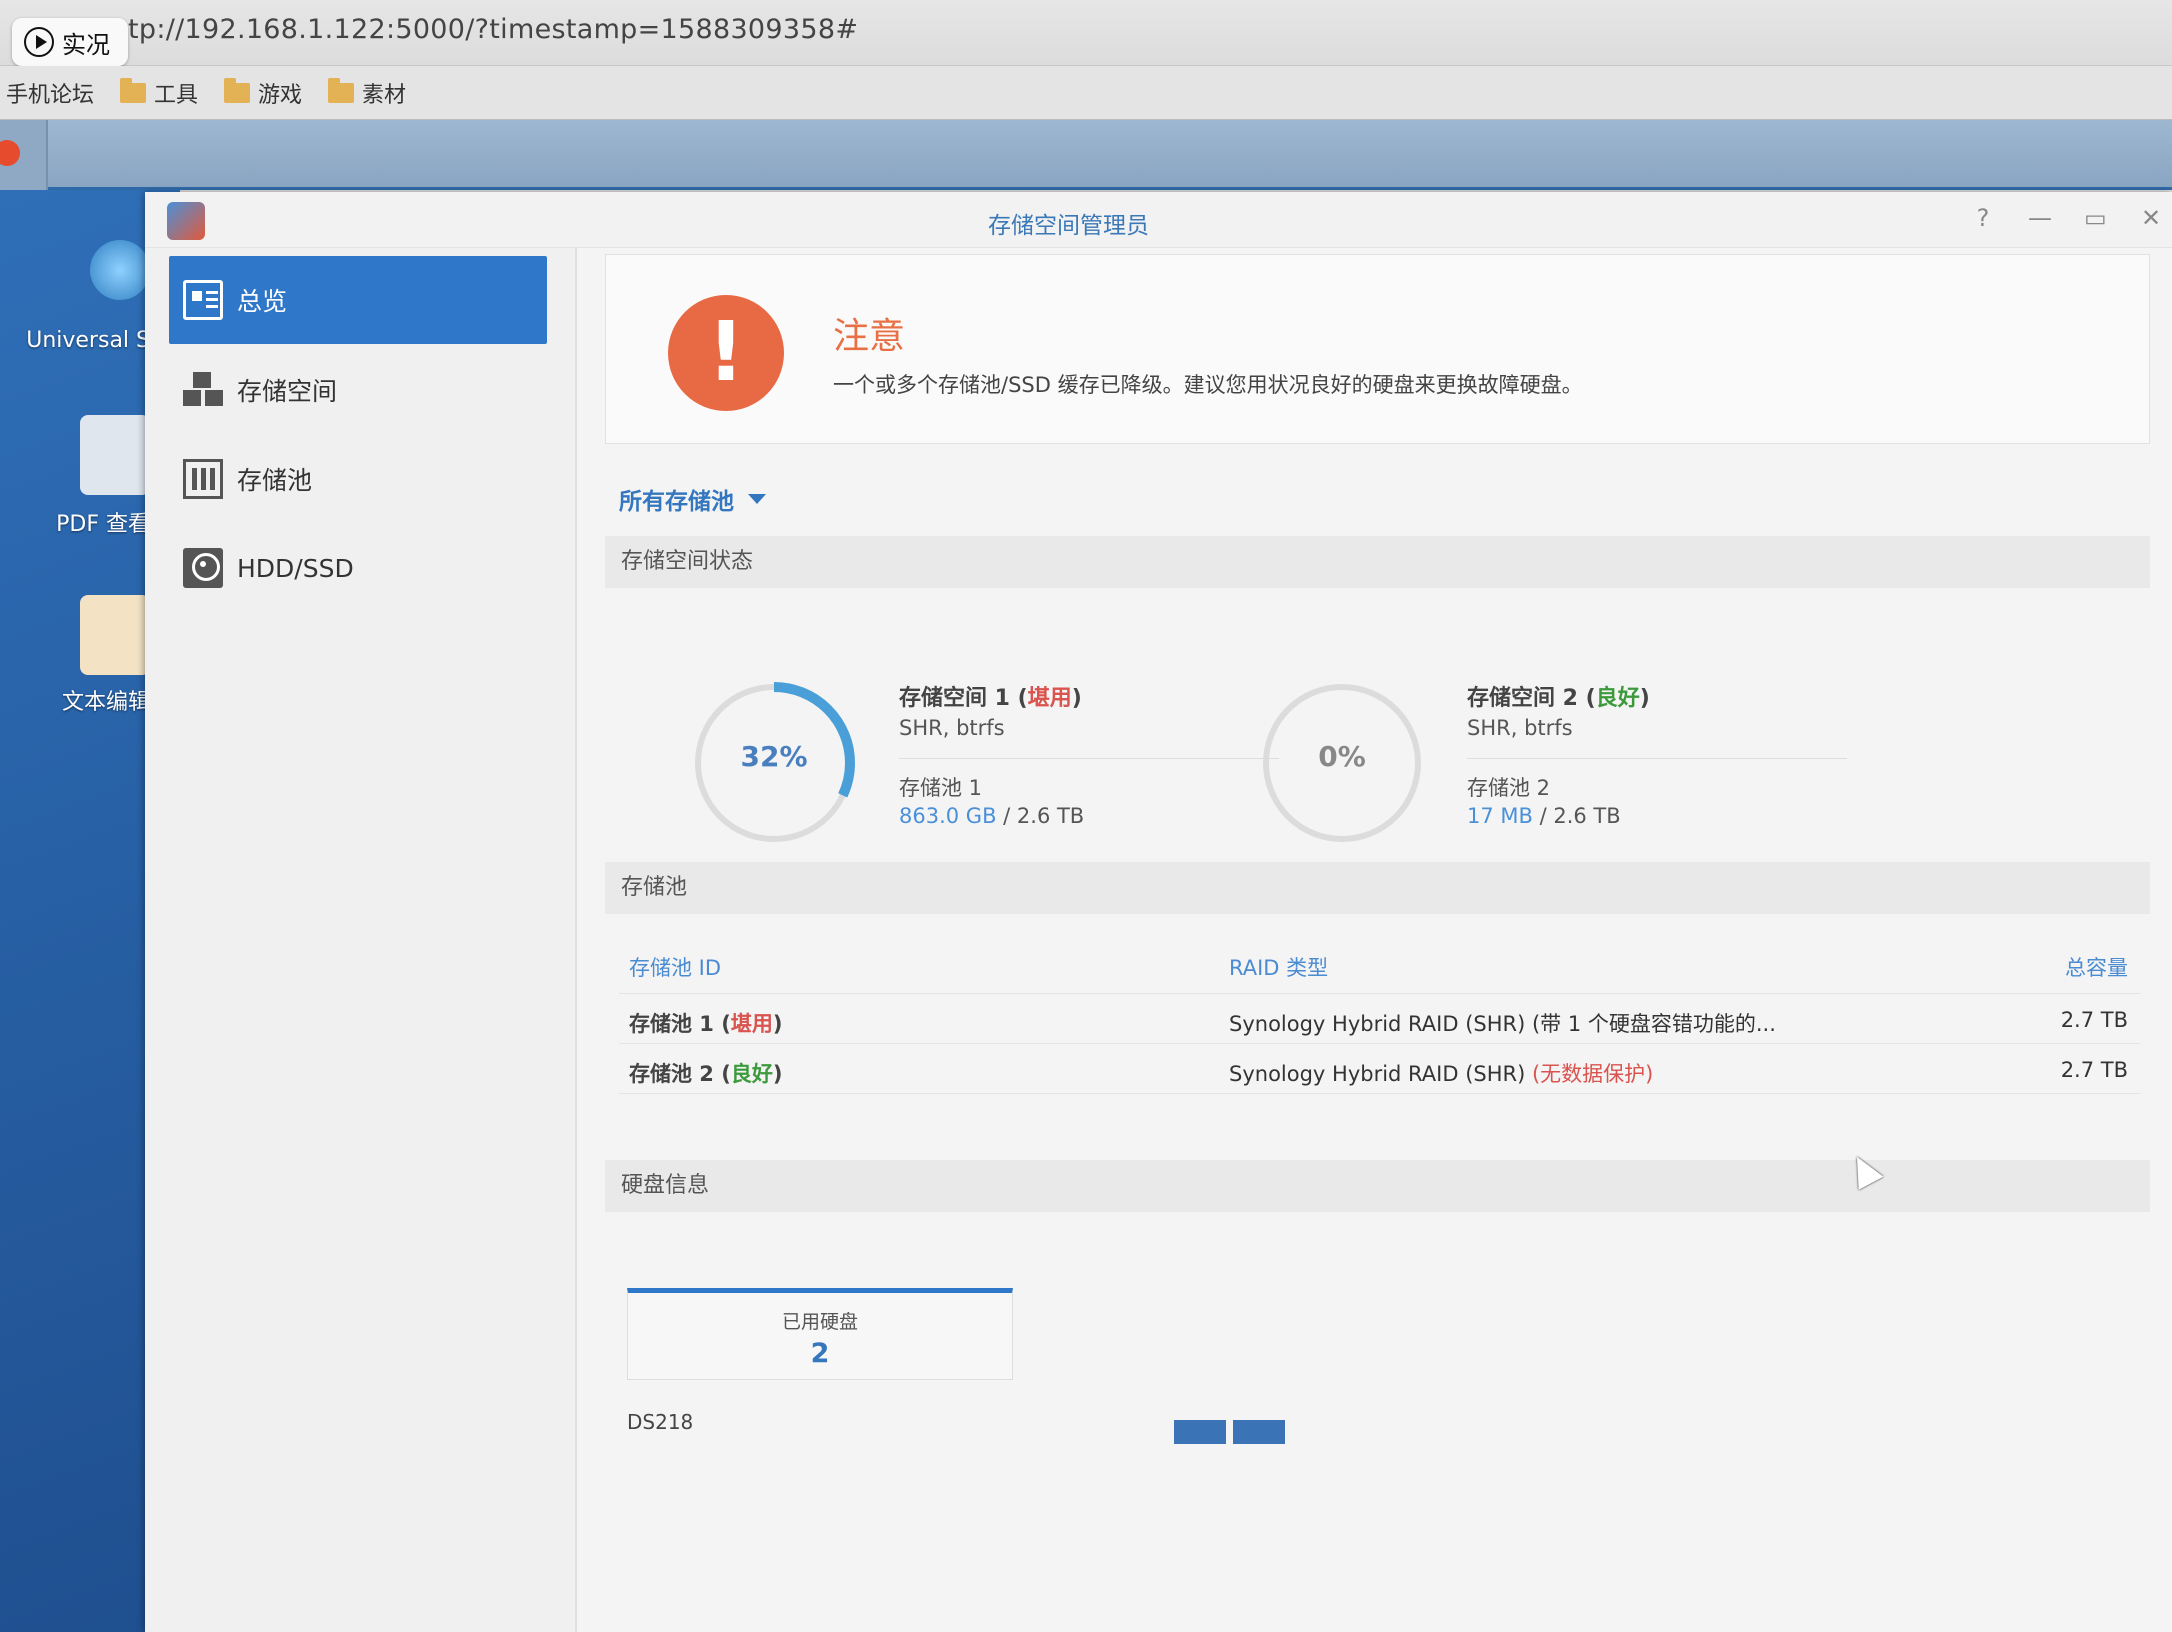 The width and height of the screenshot is (2172, 1632). I want to click on pool-filter-dropdown: 所有存储池, so click(692, 499).